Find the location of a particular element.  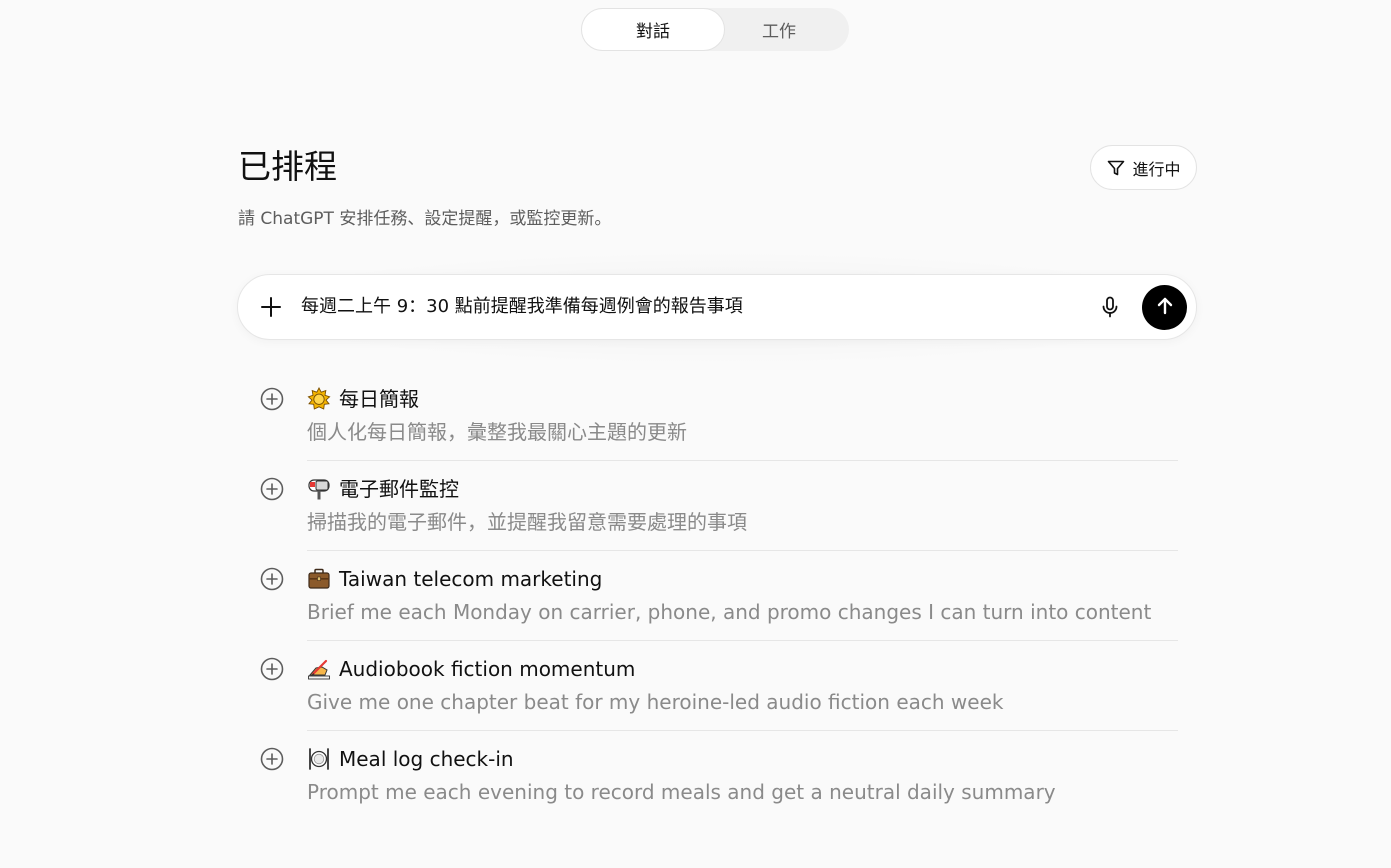

arrow-up-icon is located at coordinates (1165, 308).